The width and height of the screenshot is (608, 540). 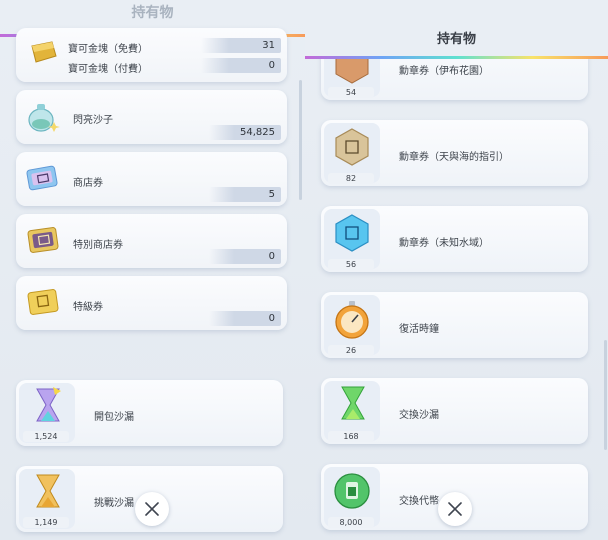 I want to click on item-label: 勳章券（未知水域）, so click(x=444, y=243).